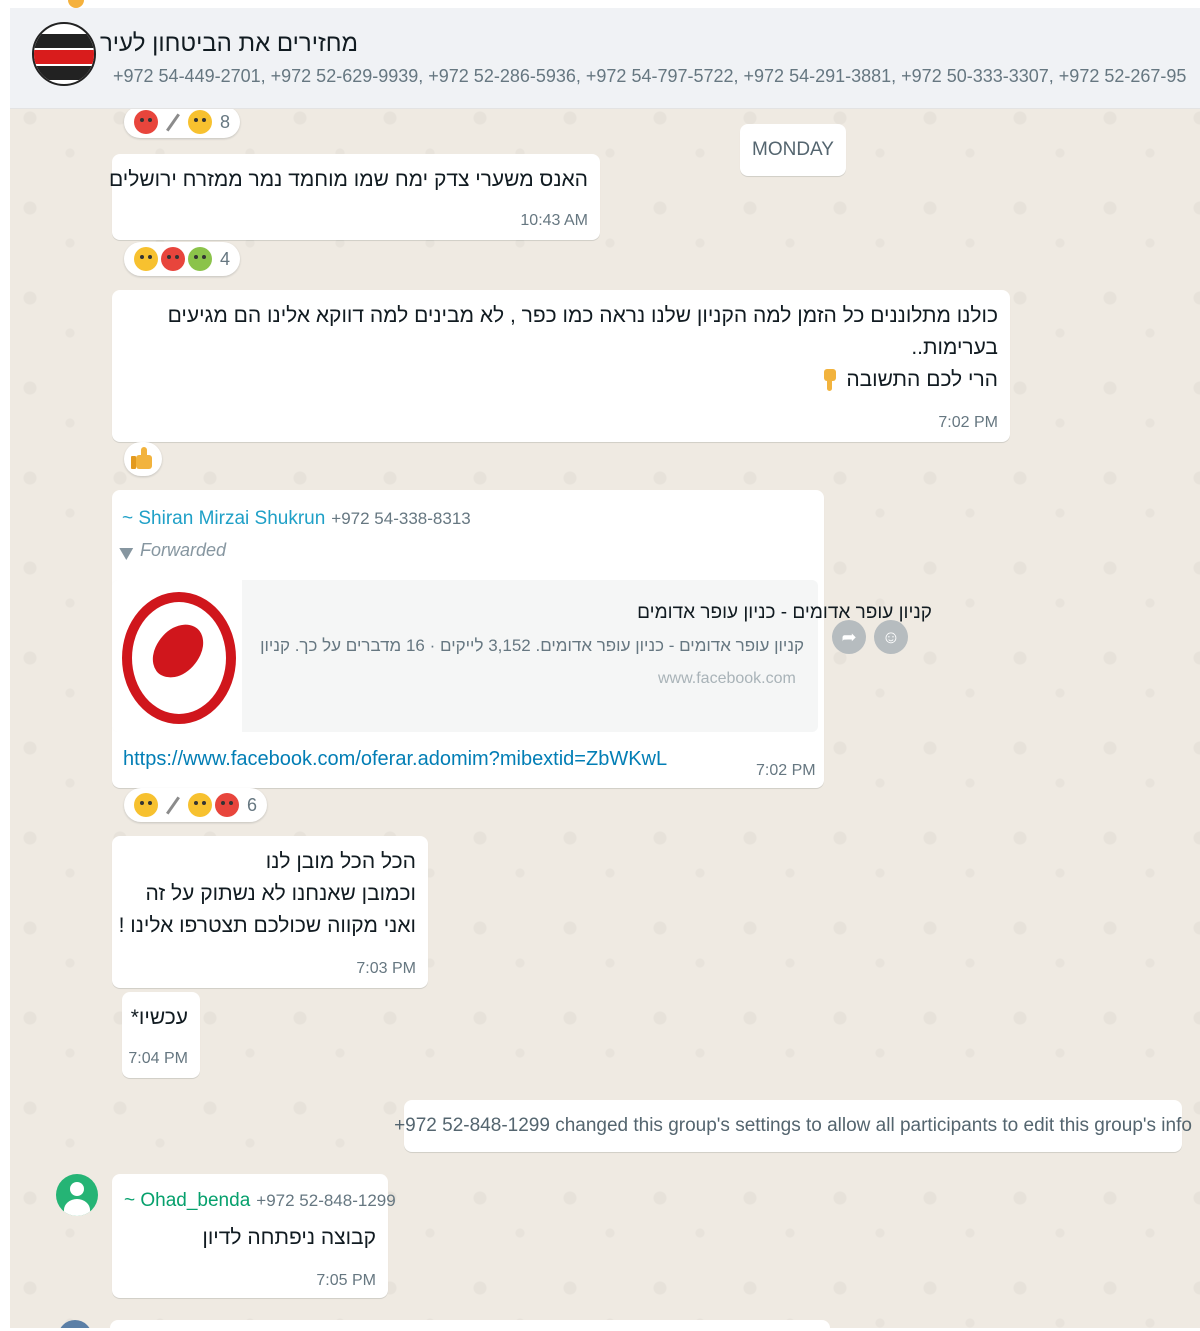  I want to click on astonished-face-icon, so click(200, 805).